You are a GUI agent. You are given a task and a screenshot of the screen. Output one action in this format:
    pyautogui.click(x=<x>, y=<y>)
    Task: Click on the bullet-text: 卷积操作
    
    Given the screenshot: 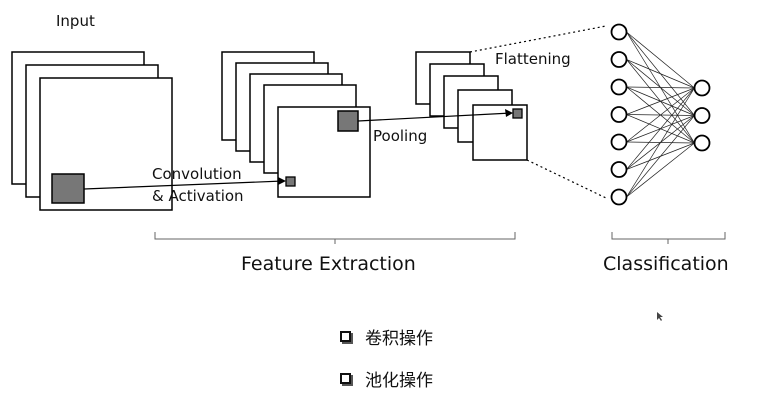 What is the action you would take?
    pyautogui.click(x=399, y=339)
    